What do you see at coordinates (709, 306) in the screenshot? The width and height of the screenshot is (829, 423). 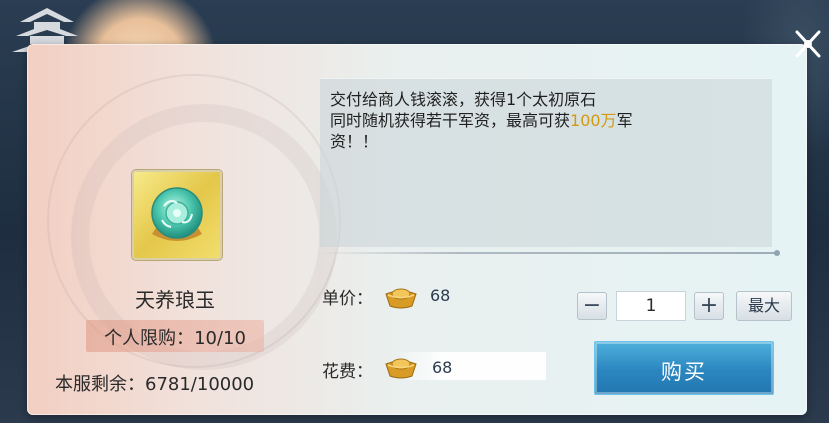 I see `increase-quantity-button: +` at bounding box center [709, 306].